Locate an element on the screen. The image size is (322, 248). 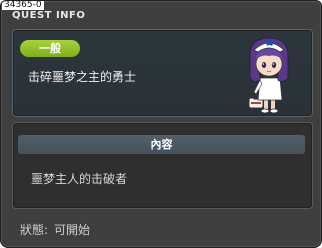
content-header: 內容 is located at coordinates (161, 144).